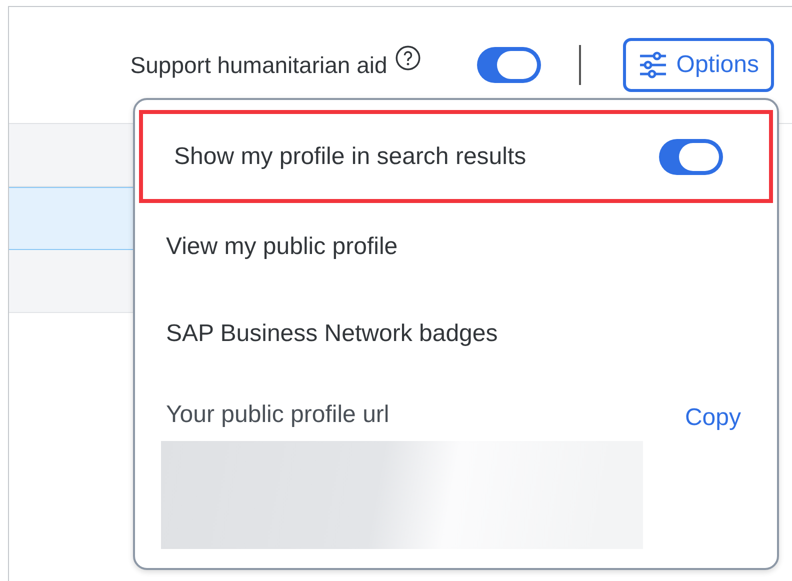 The width and height of the screenshot is (792, 581). What do you see at coordinates (712, 418) in the screenshot?
I see `copy-link: Copy` at bounding box center [712, 418].